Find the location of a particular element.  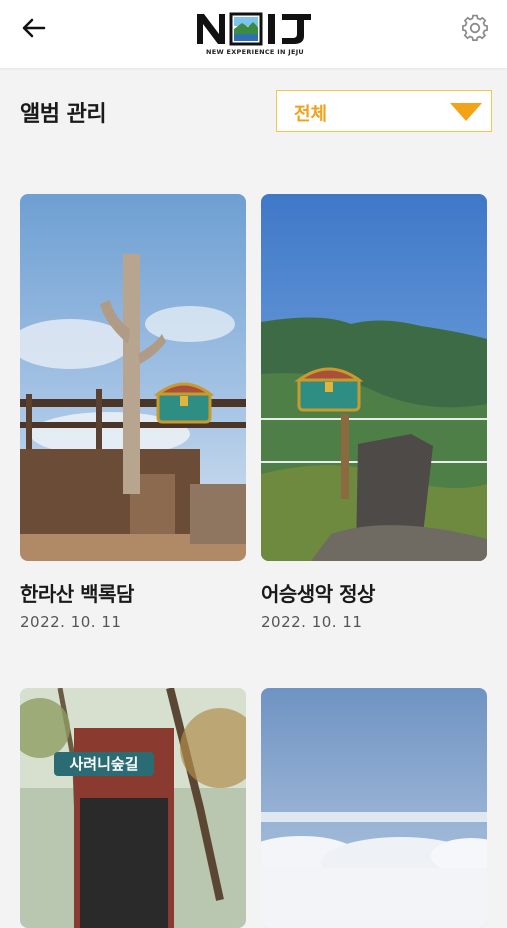

top-app-bar: NEW EXPERIENCE IN JEJU is located at coordinates (253, 34).